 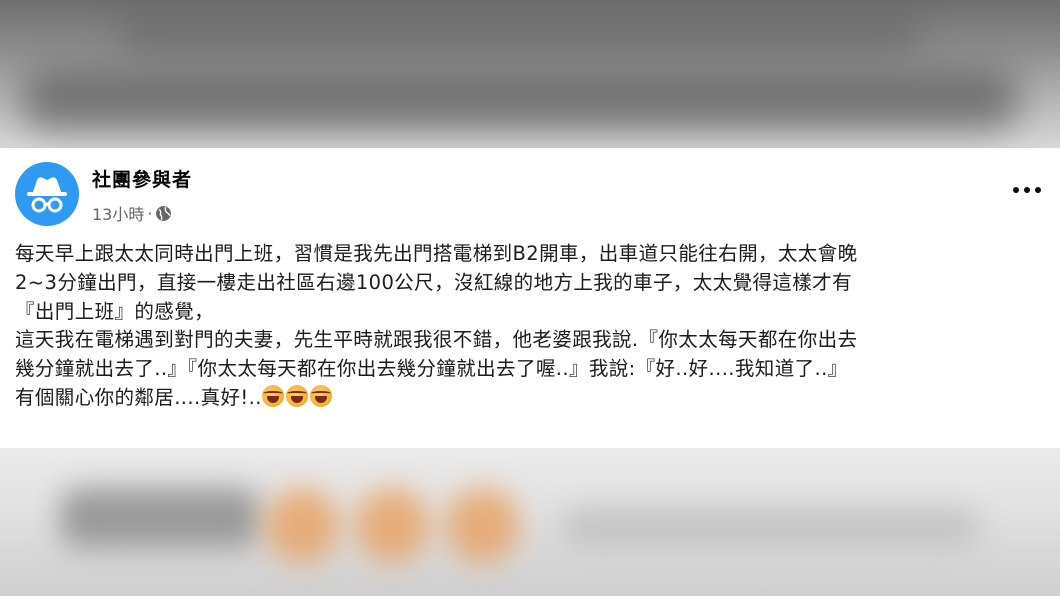 I want to click on incognito-icon, so click(x=47, y=195).